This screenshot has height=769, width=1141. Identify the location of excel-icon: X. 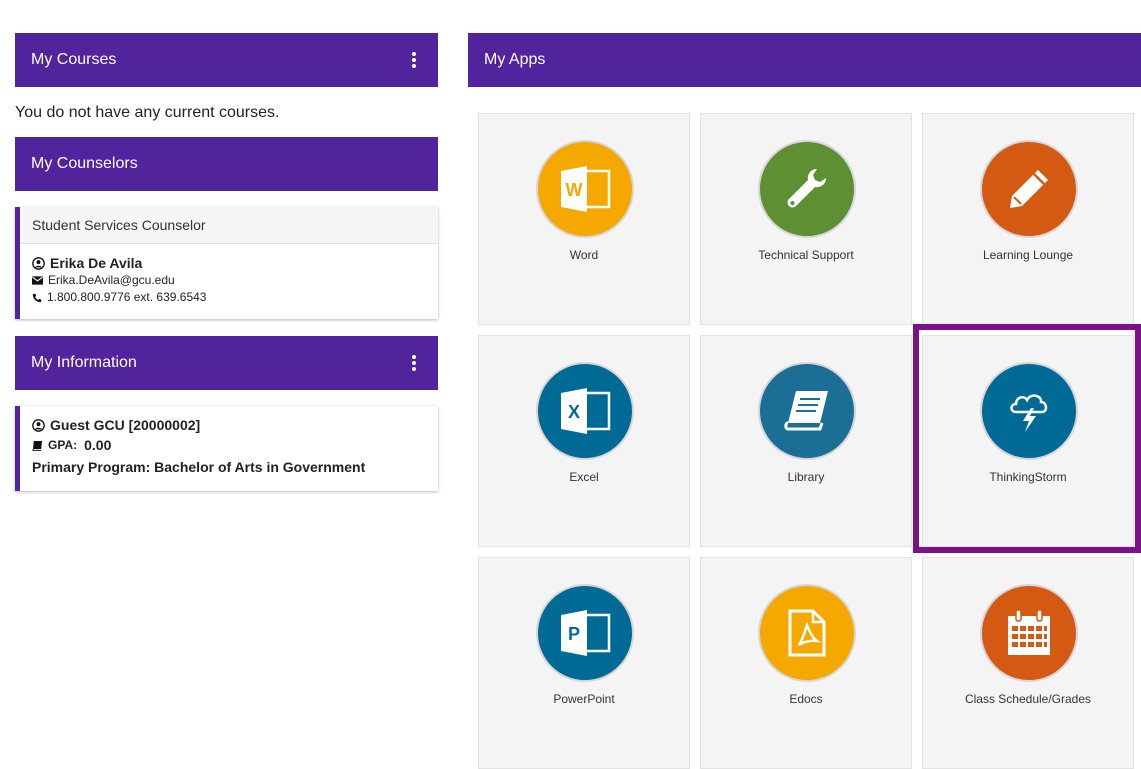
(586, 411).